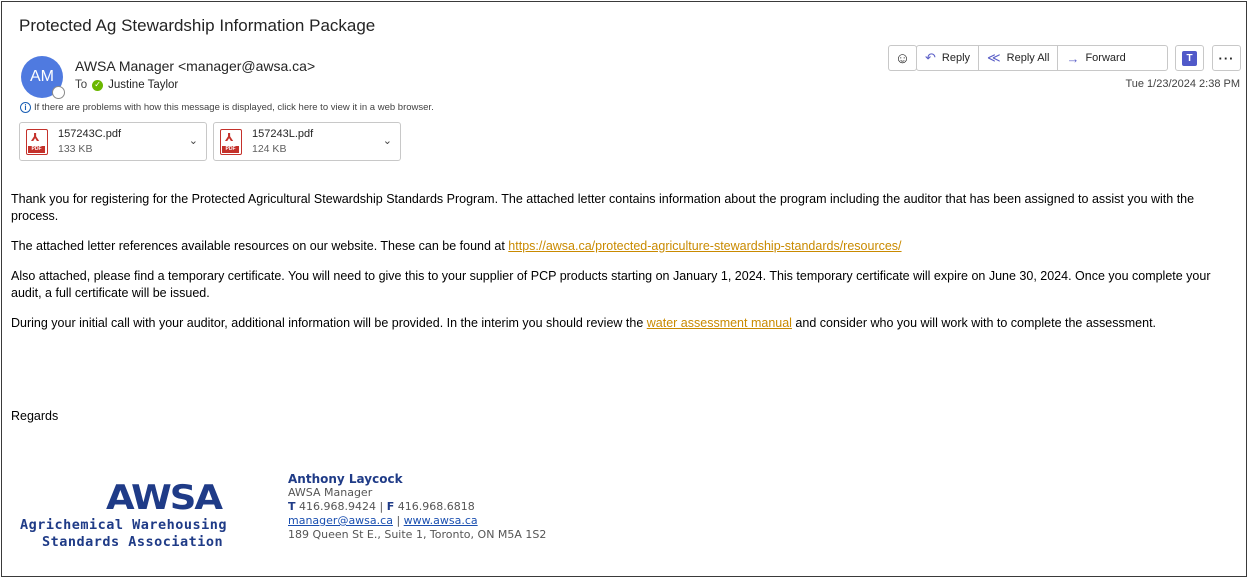  I want to click on water-assessment-manual-link: water assessment manual, so click(719, 323).